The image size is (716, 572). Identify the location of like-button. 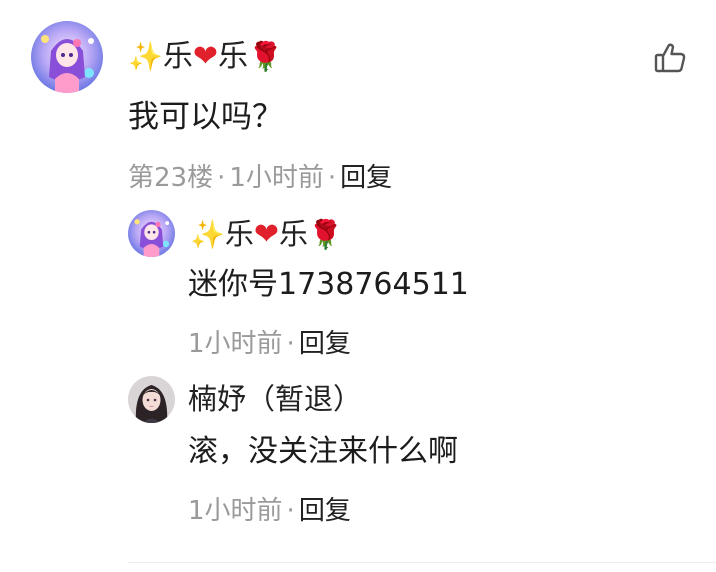
(670, 58).